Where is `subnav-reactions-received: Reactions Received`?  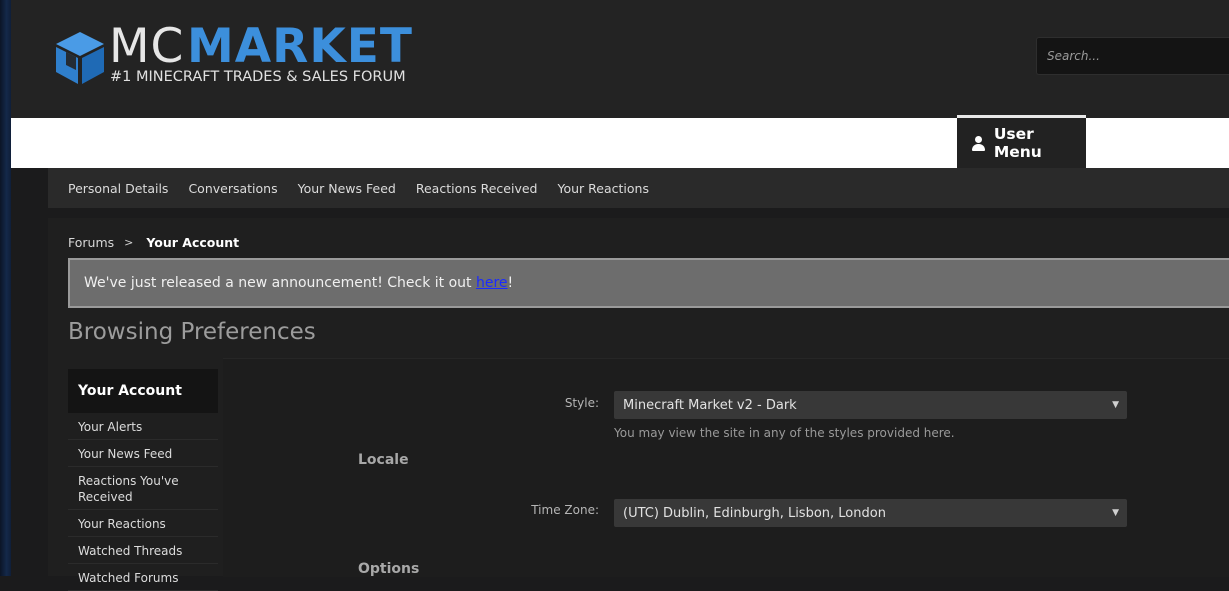 subnav-reactions-received: Reactions Received is located at coordinates (477, 188).